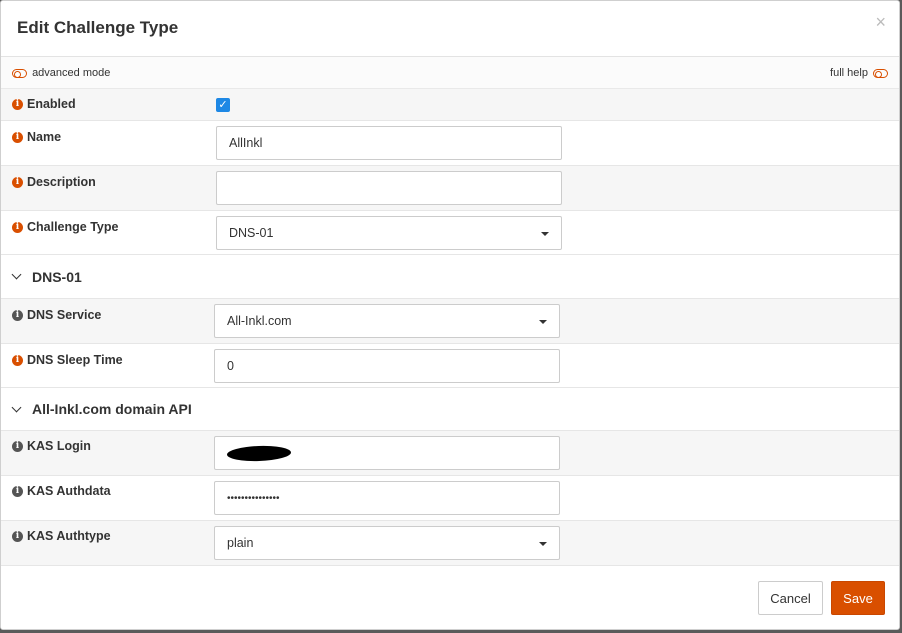 Image resolution: width=902 pixels, height=633 pixels. I want to click on advanced-mode-toggle: advanced mode, so click(61, 73).